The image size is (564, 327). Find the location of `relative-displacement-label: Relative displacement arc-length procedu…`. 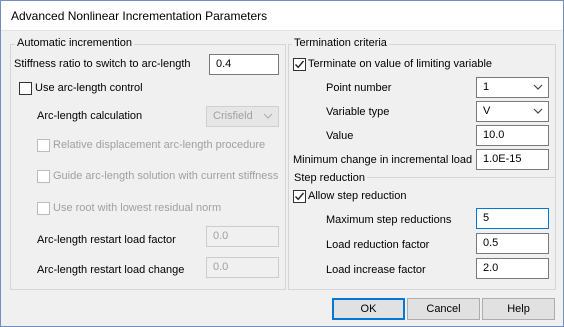

relative-displacement-label: Relative displacement arc-length procedu… is located at coordinates (159, 145).